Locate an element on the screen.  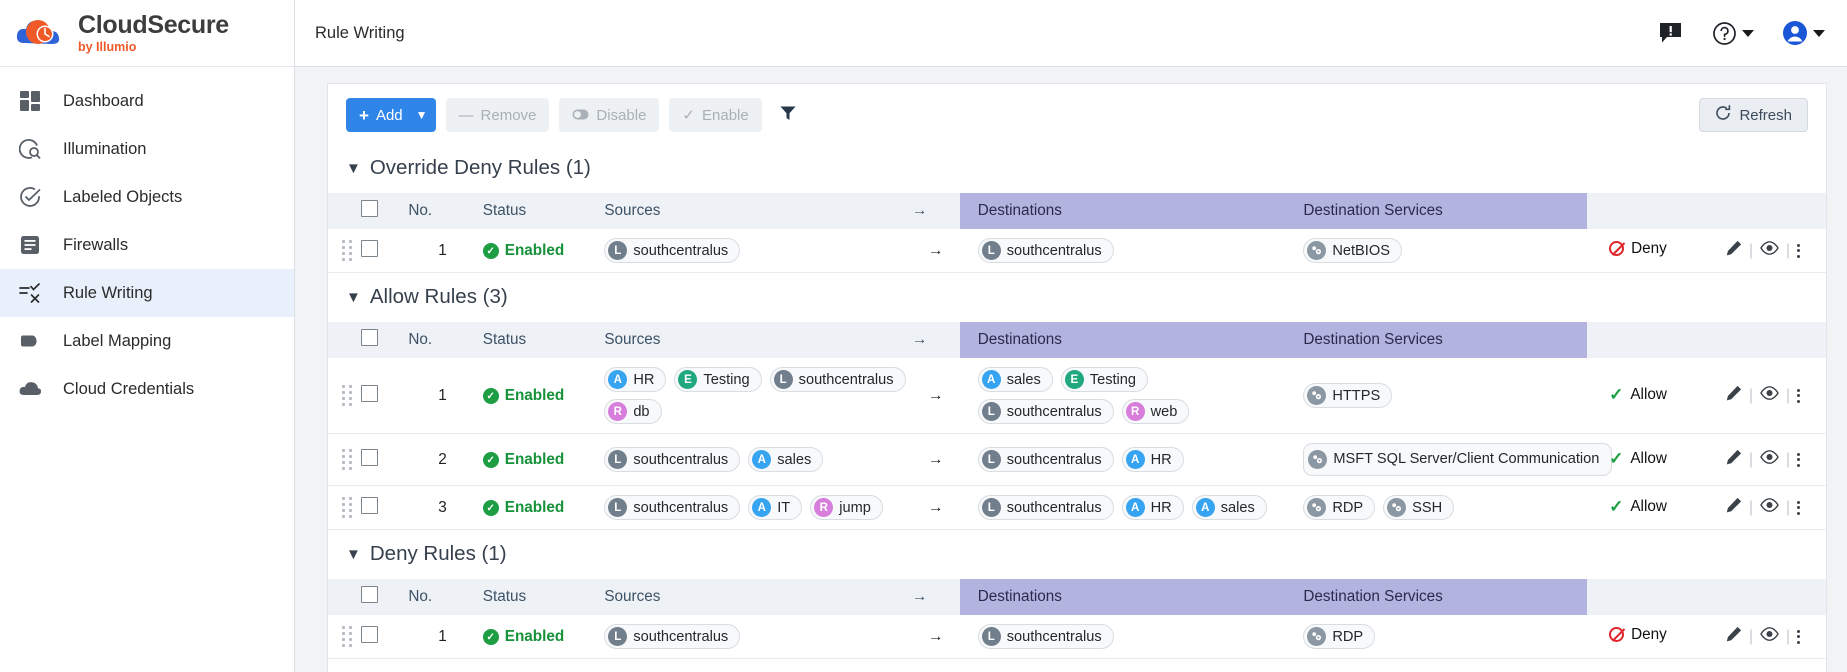
filter-button is located at coordinates (788, 115).